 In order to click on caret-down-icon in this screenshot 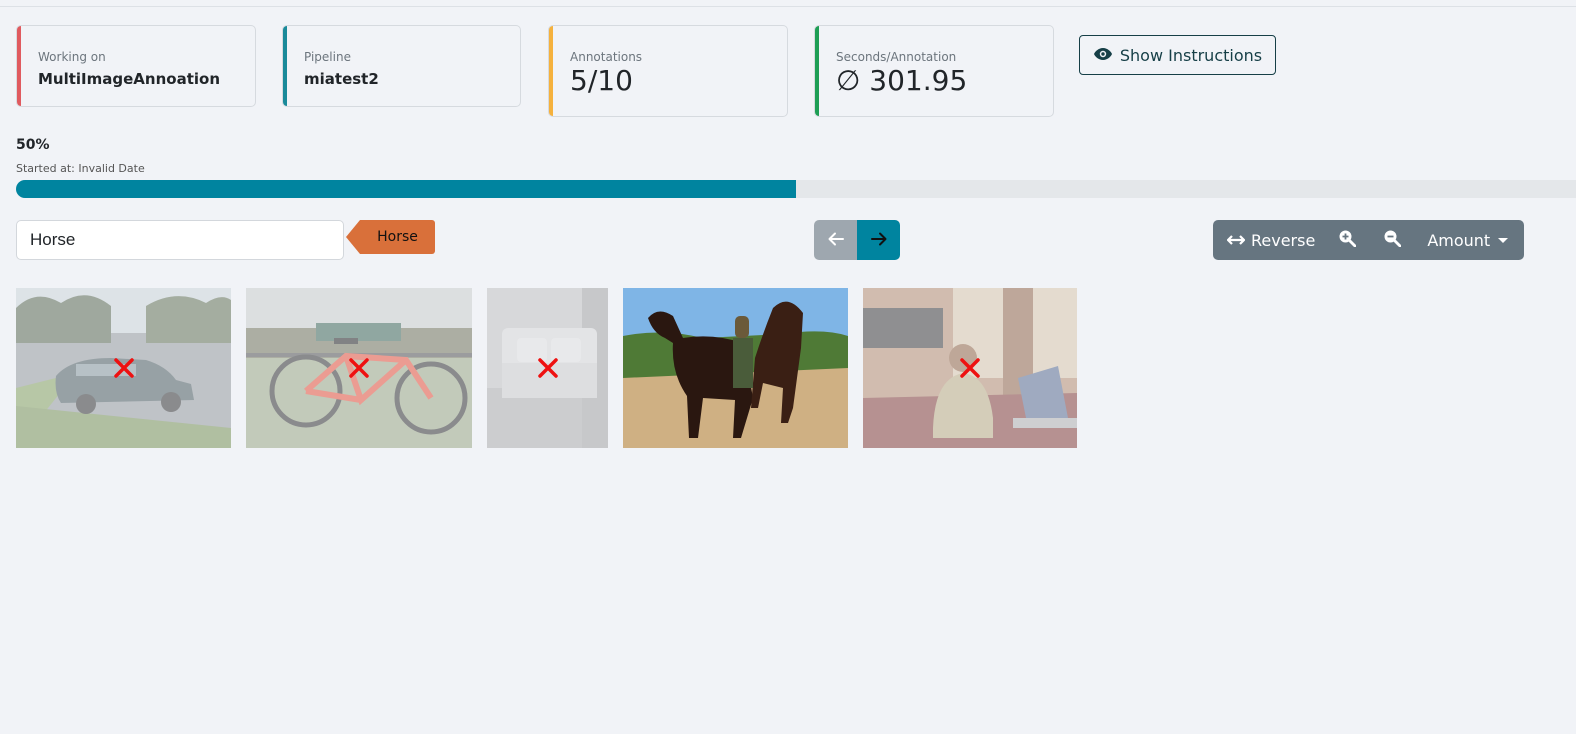, I will do `click(1503, 240)`.